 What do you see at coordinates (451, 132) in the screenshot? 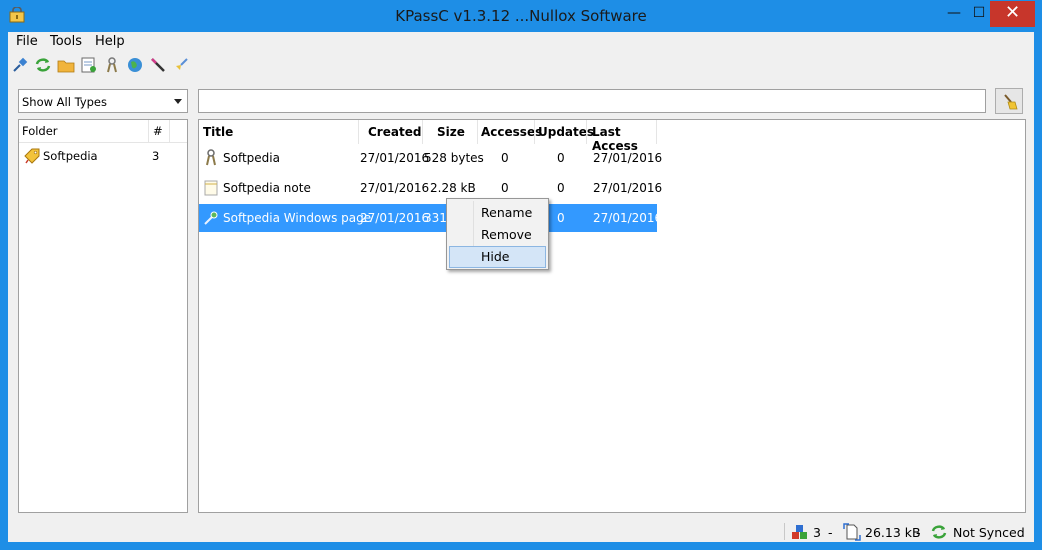
I see `column-header-size: Size` at bounding box center [451, 132].